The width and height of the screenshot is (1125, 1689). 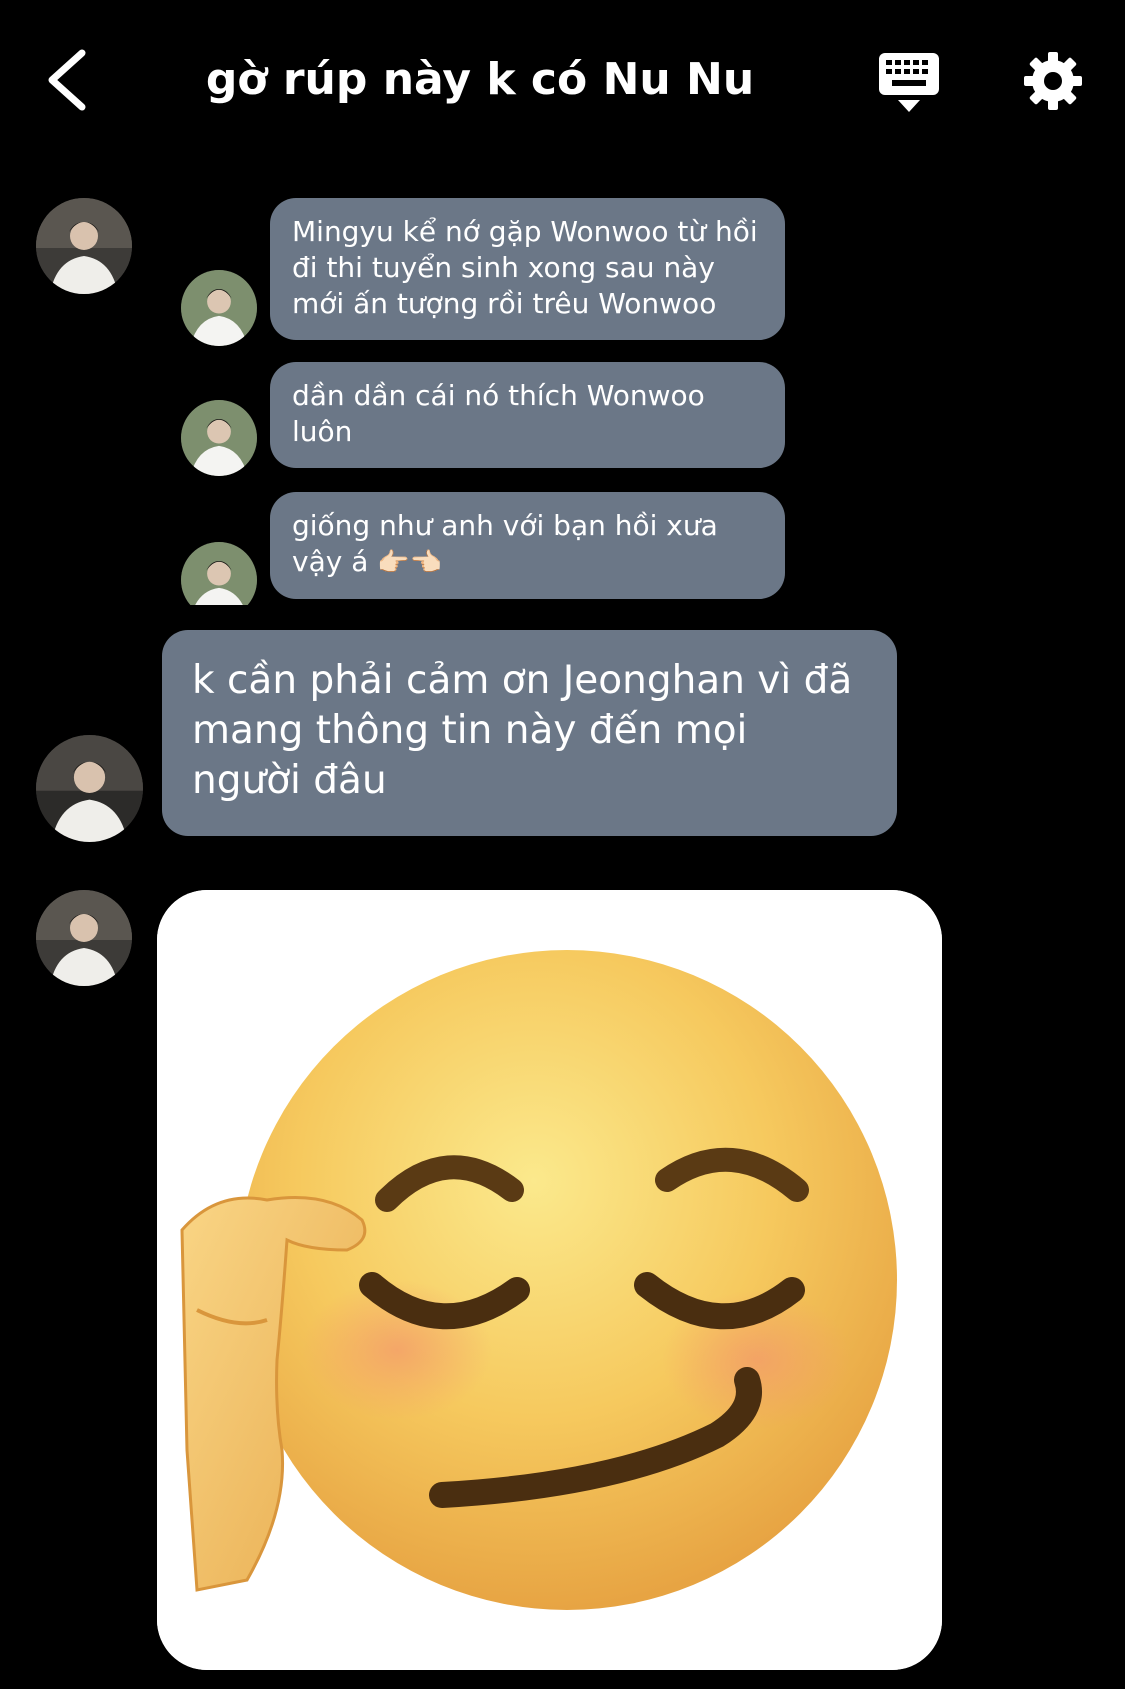 I want to click on gear-icon, so click(x=1053, y=81).